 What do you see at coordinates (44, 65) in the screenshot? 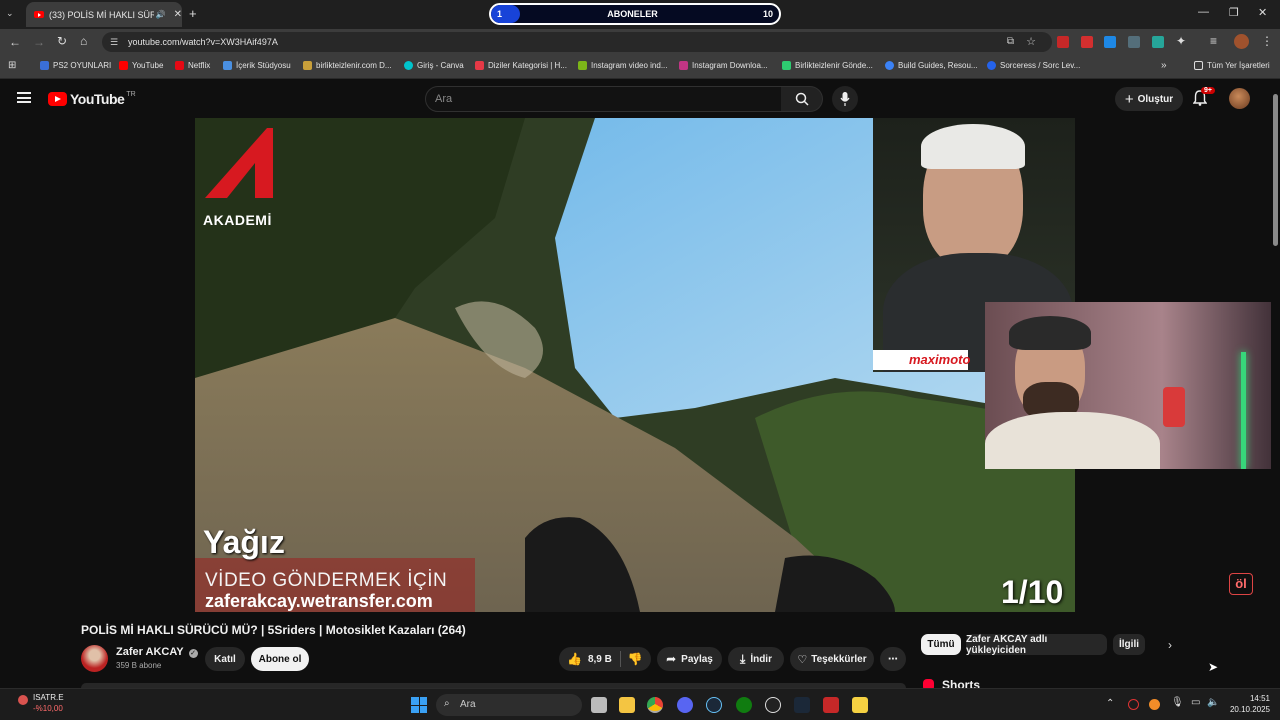
I see `ps2-icon` at bounding box center [44, 65].